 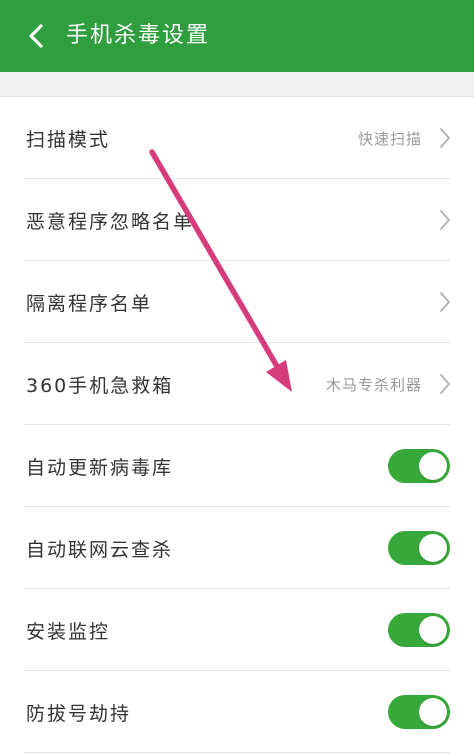 I want to click on row-label: 恶意程序忽略名单, so click(x=110, y=221).